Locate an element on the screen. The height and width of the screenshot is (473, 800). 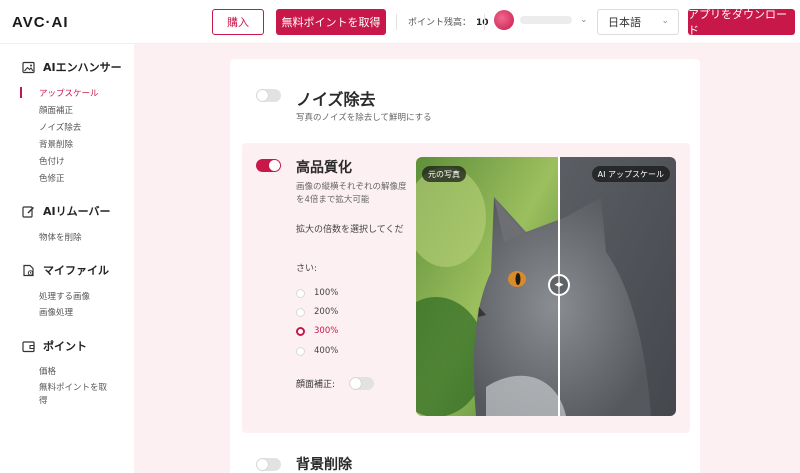
sidebar-section-ai-enhancer: AIエンハンサー is located at coordinates (72, 67).